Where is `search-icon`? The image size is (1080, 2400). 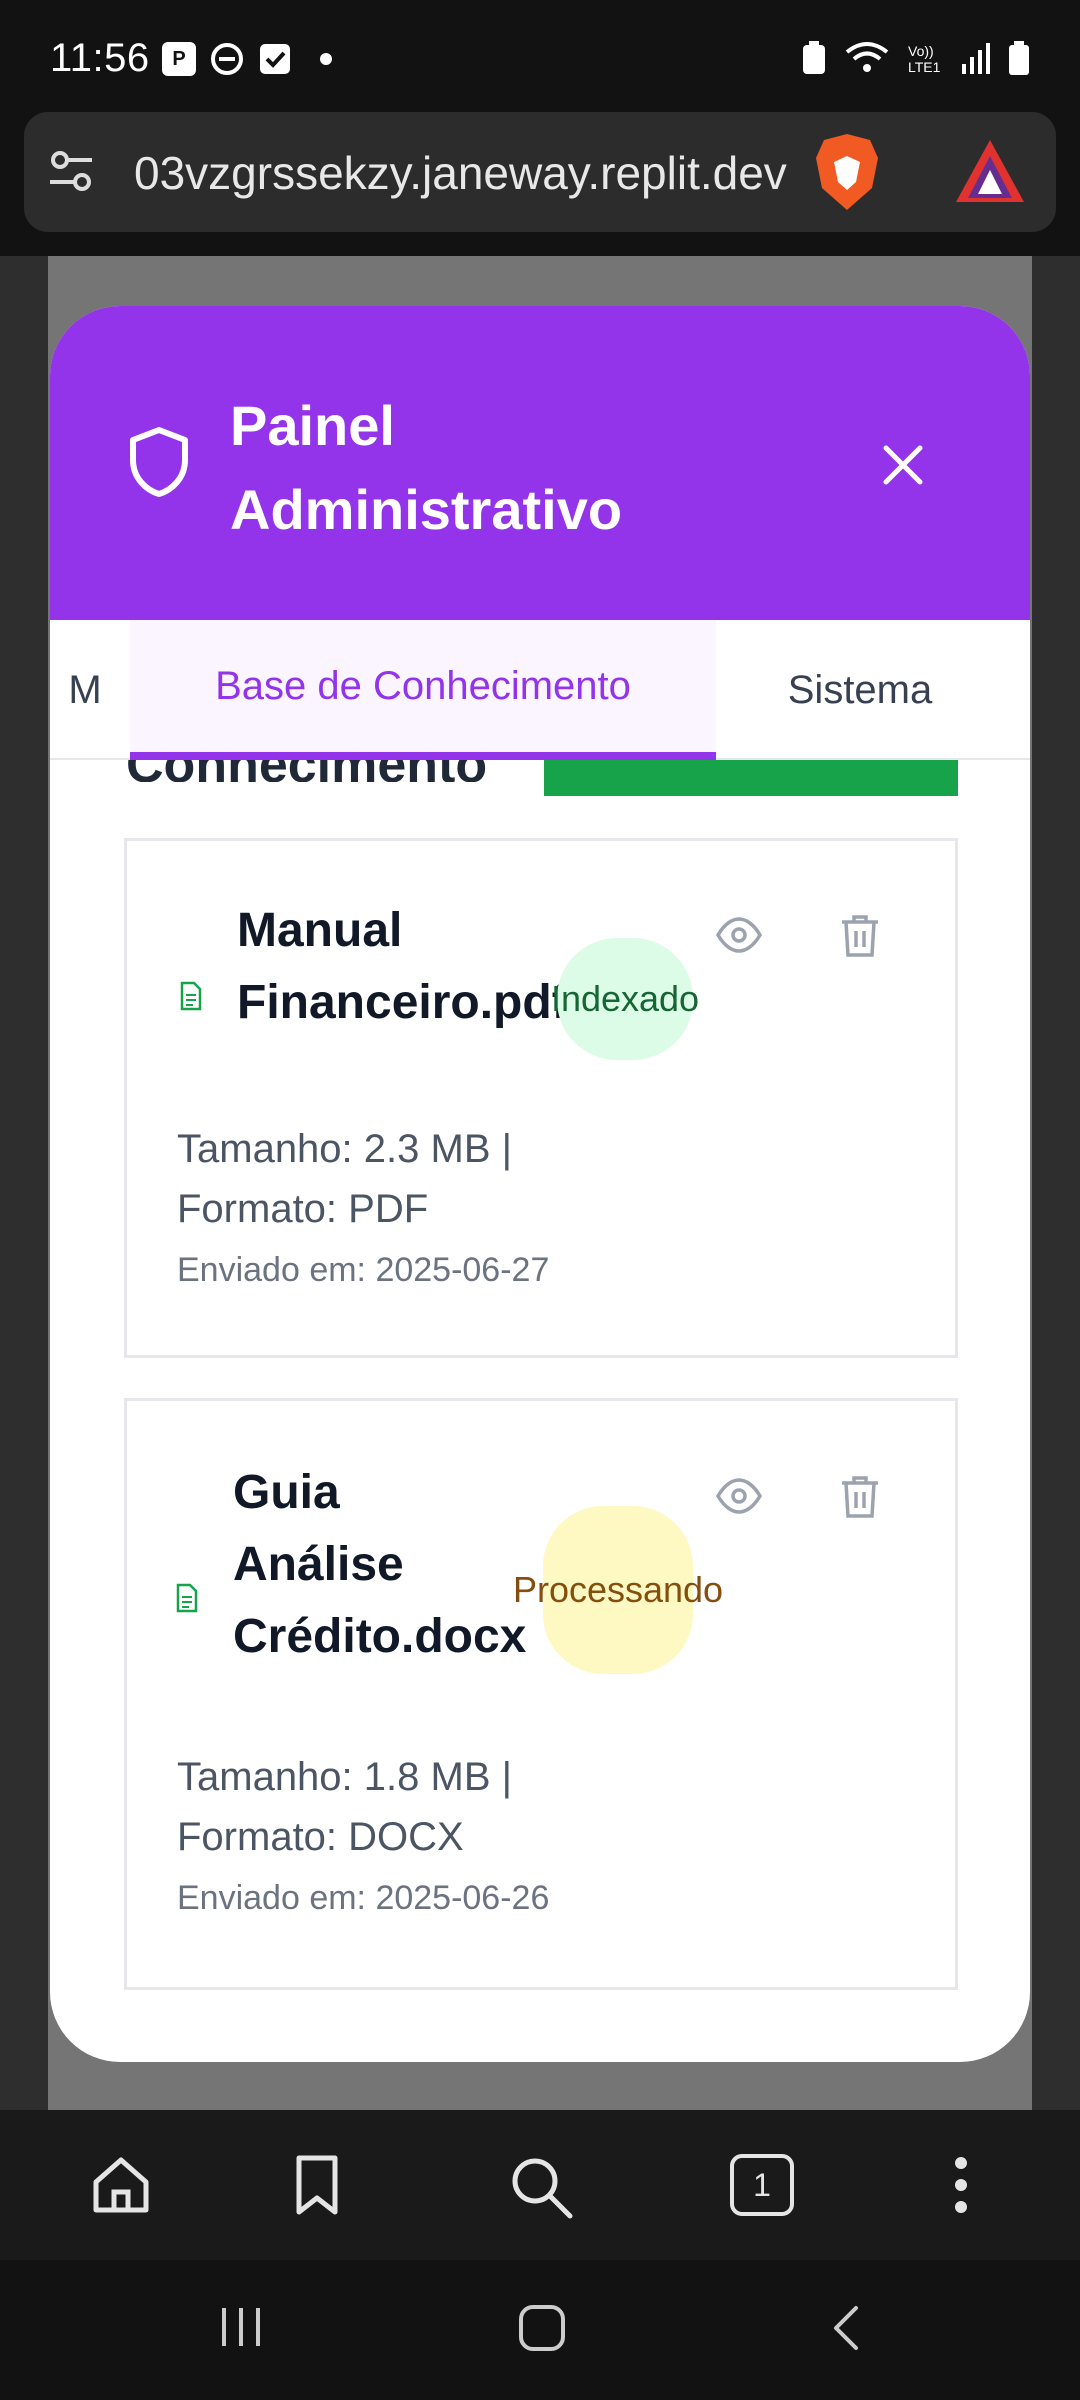
search-icon is located at coordinates (541, 2187).